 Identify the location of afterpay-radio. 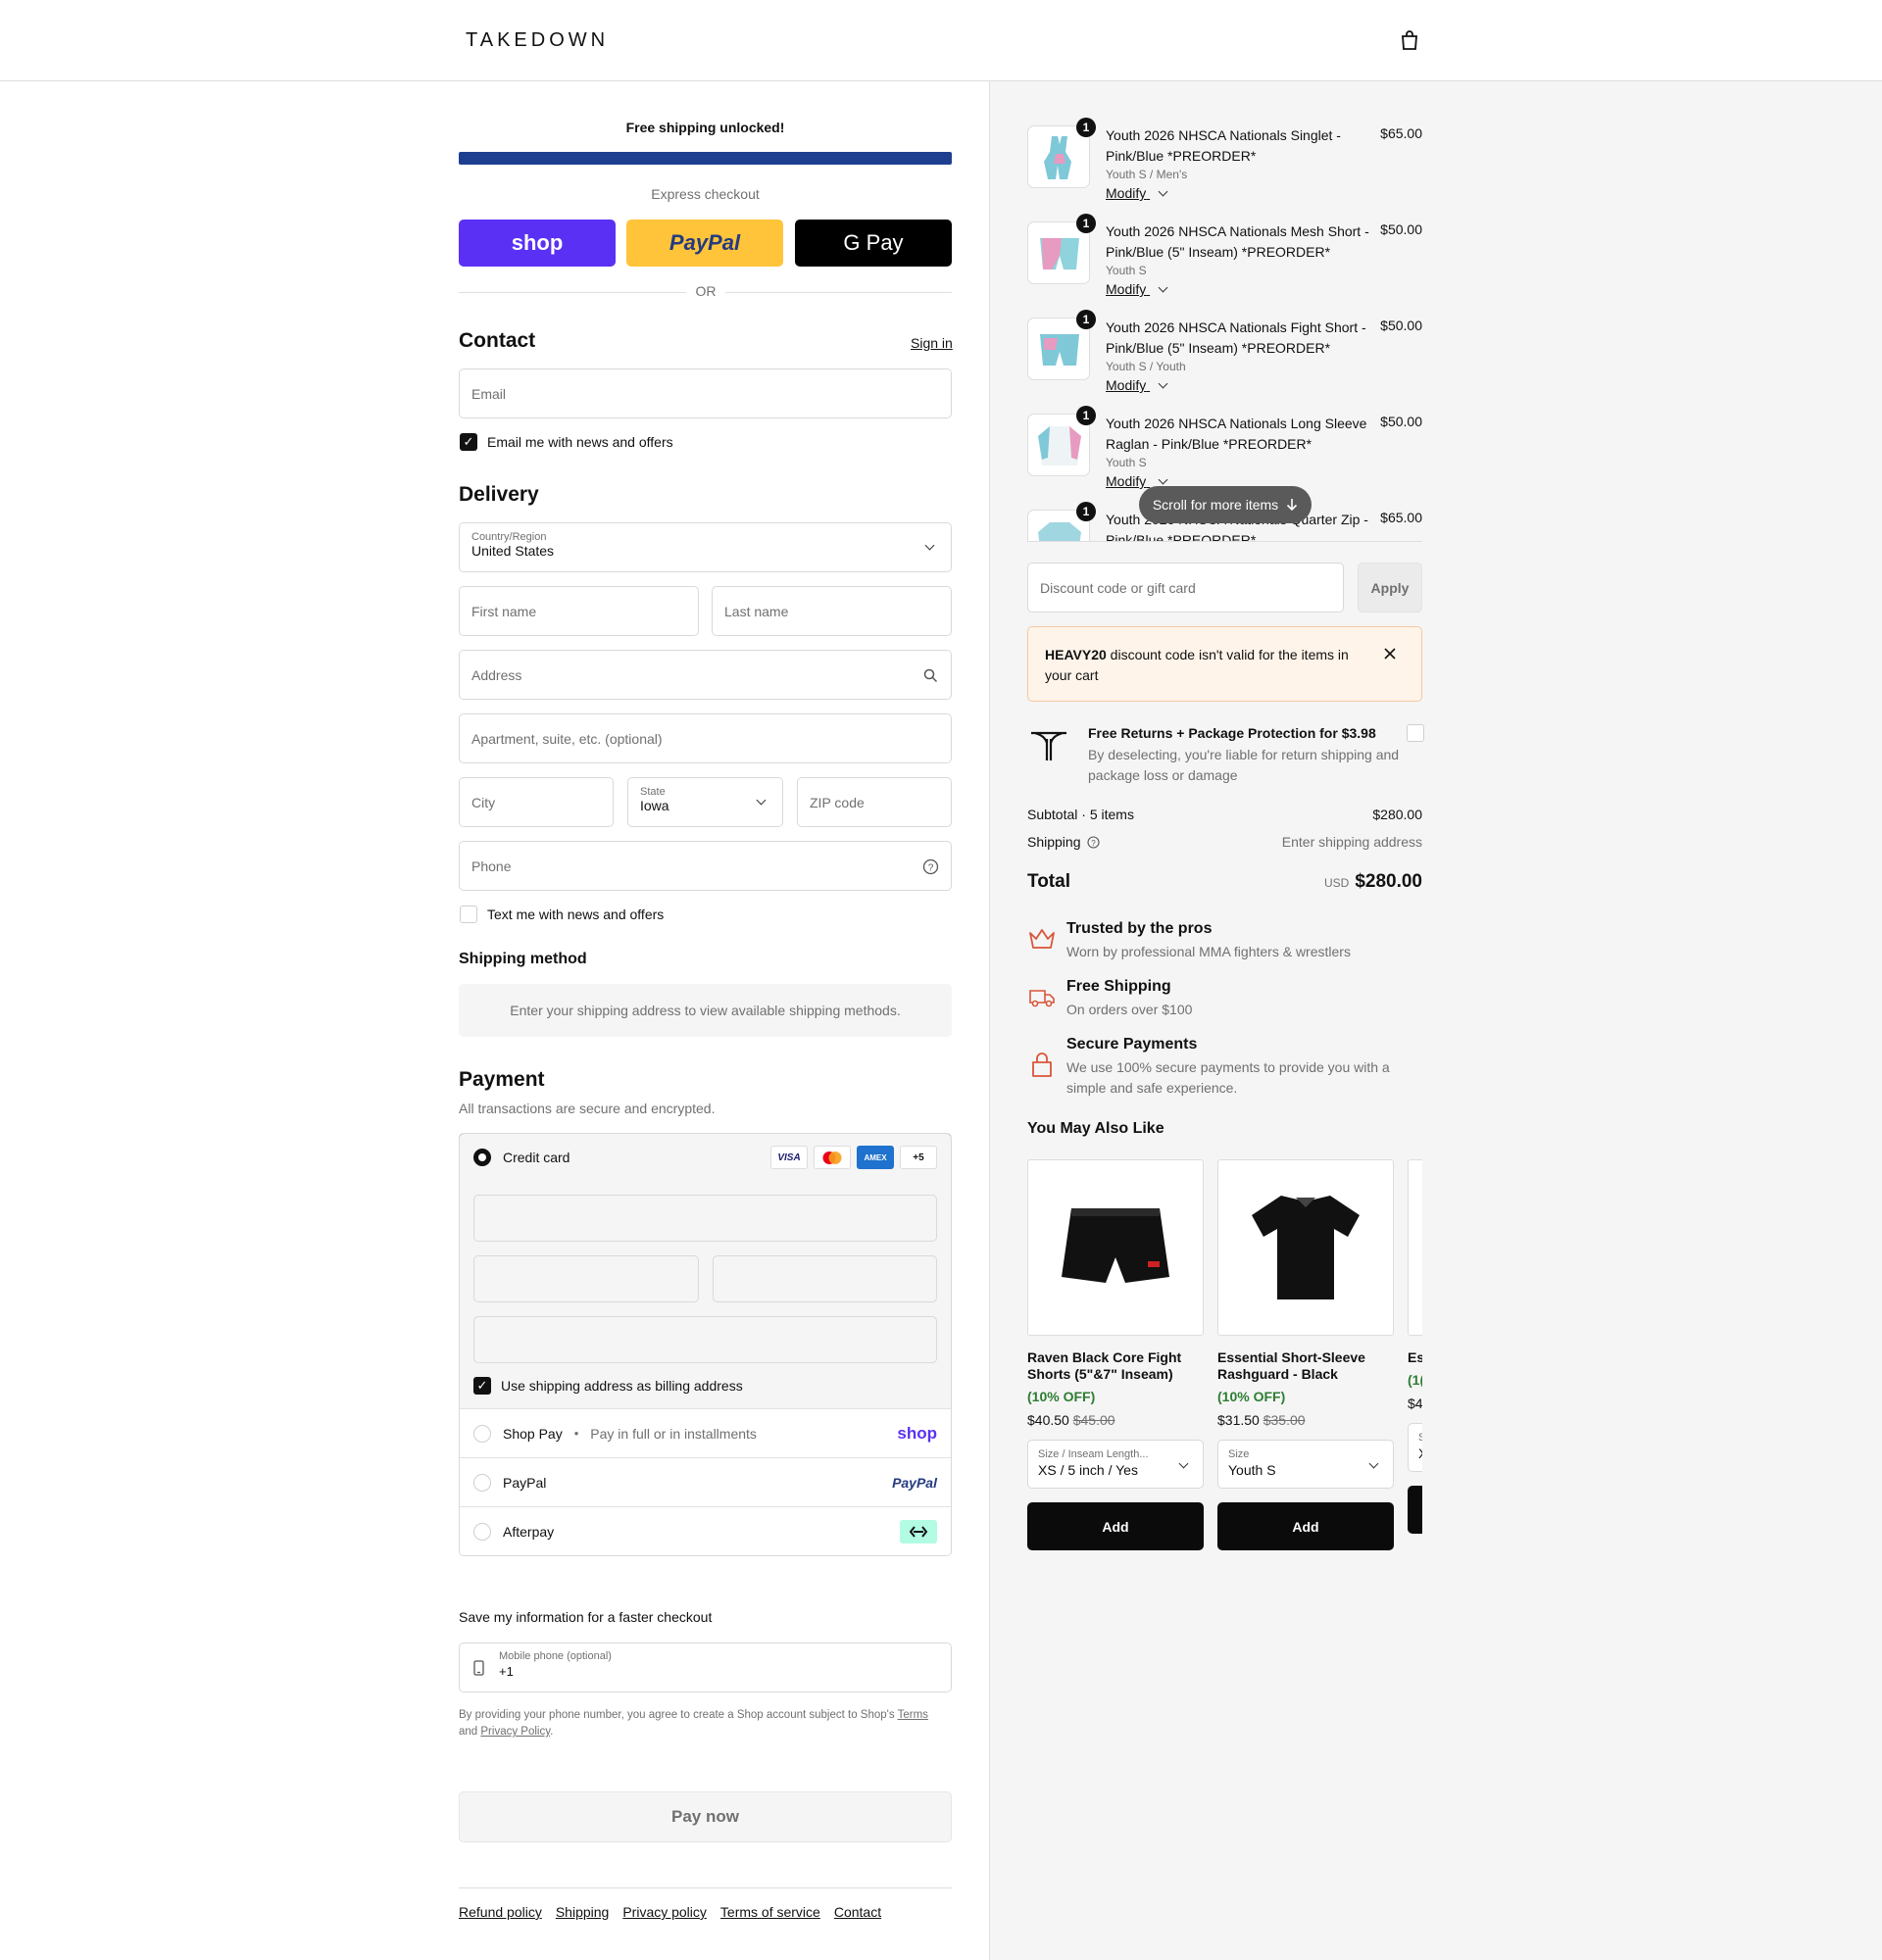
(482, 1531).